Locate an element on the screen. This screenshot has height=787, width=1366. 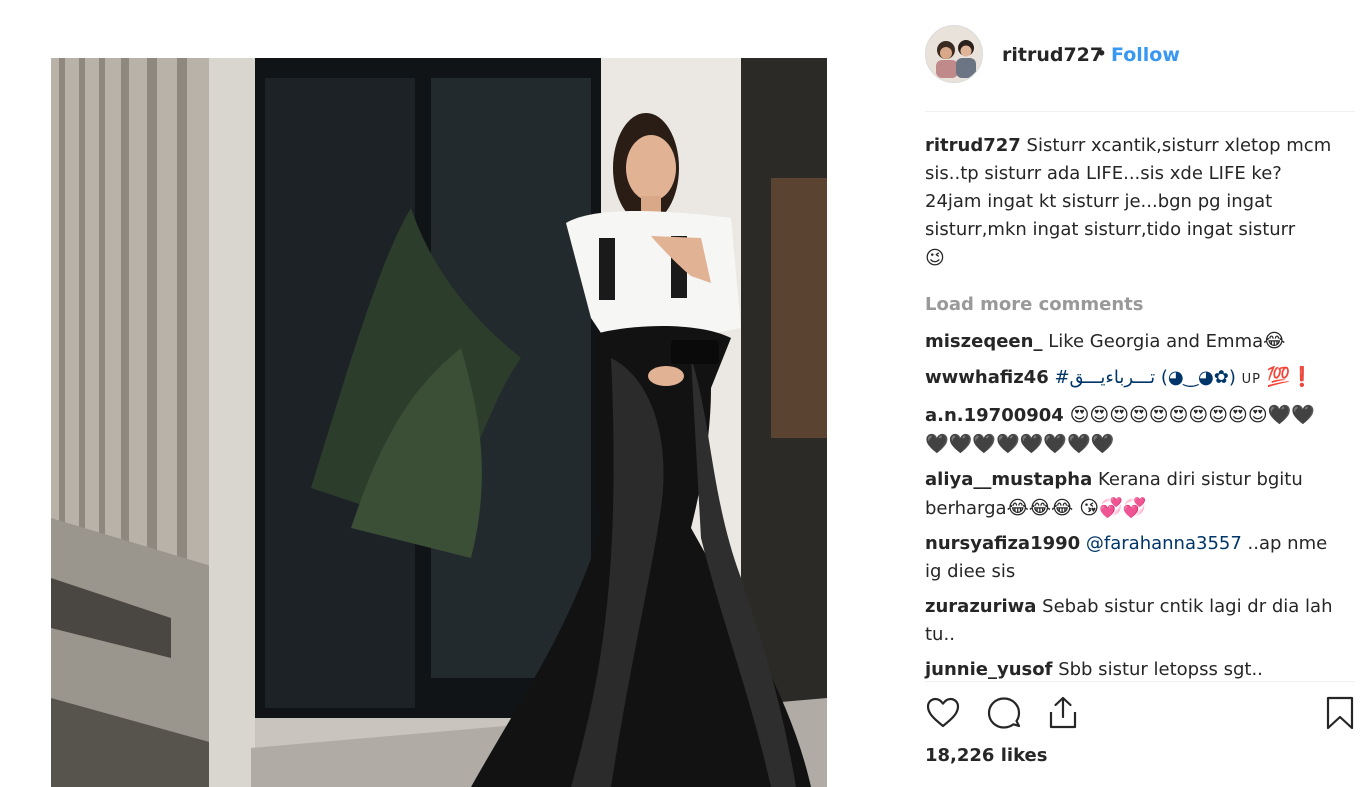
comment-username: nursyafiza1990 is located at coordinates (1002, 543).